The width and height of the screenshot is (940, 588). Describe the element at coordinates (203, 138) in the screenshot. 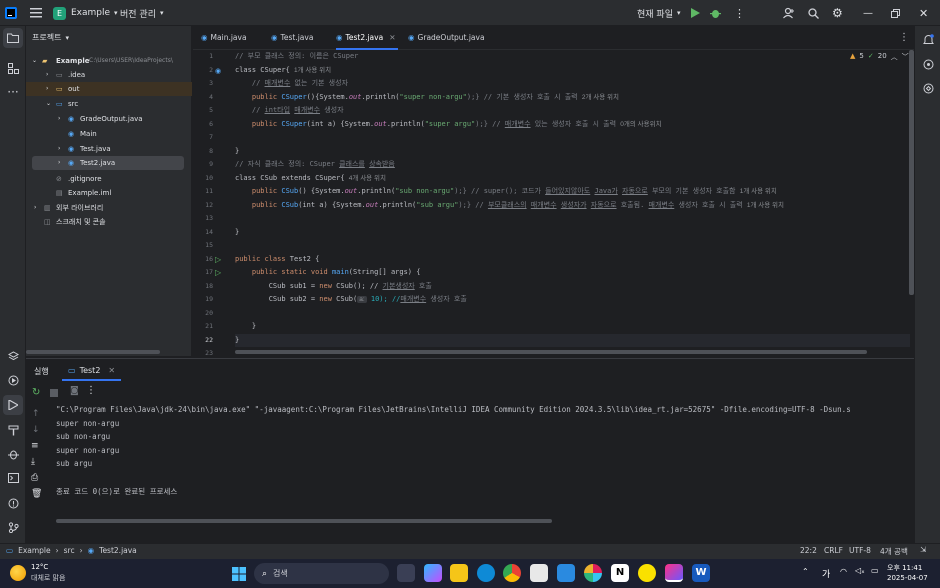

I see `line-number: 7` at that location.